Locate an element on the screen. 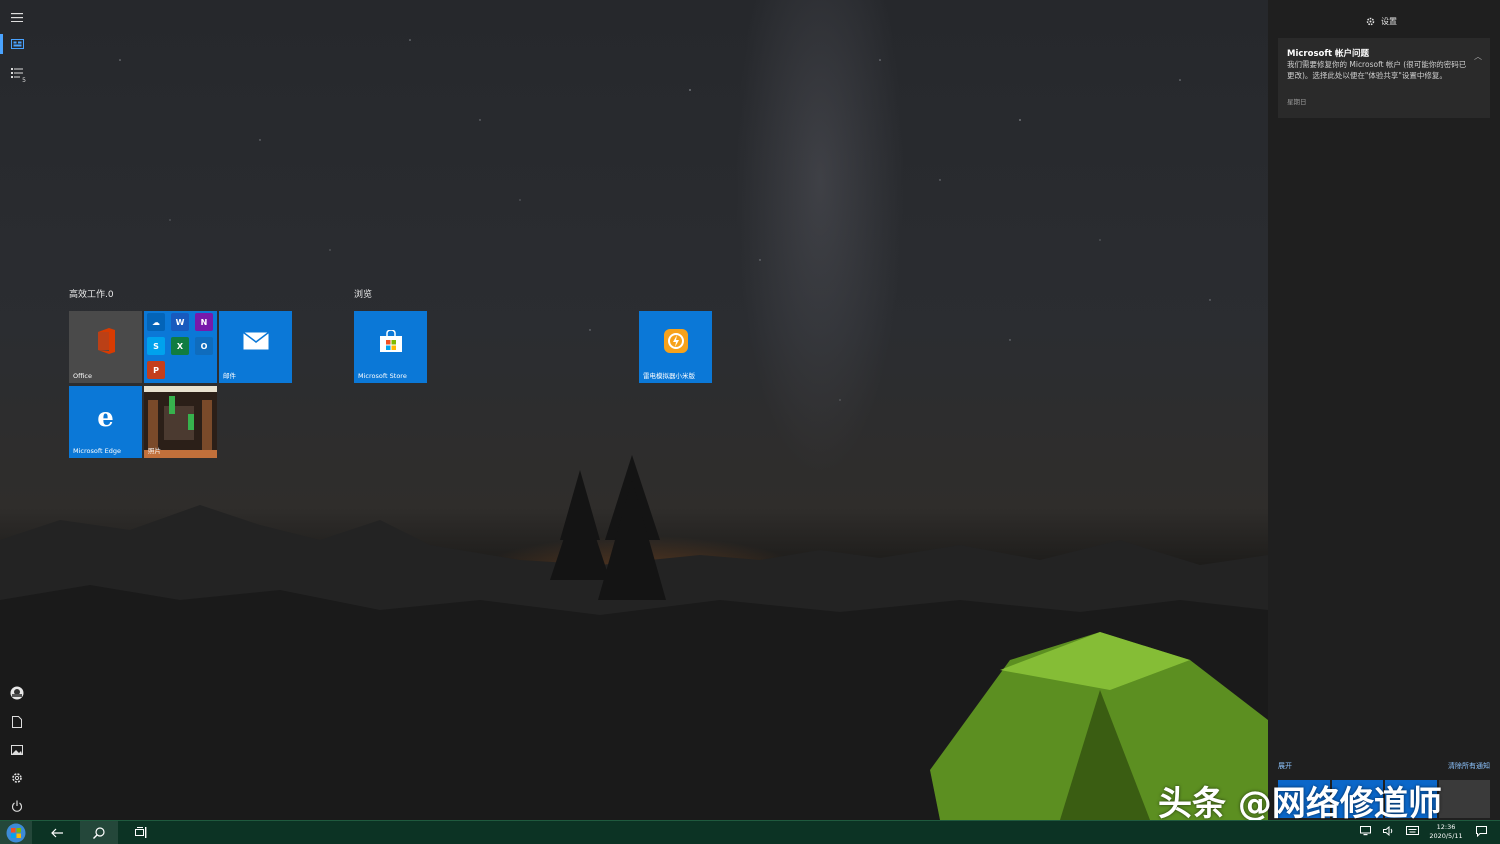  document-icon is located at coordinates (17, 722).